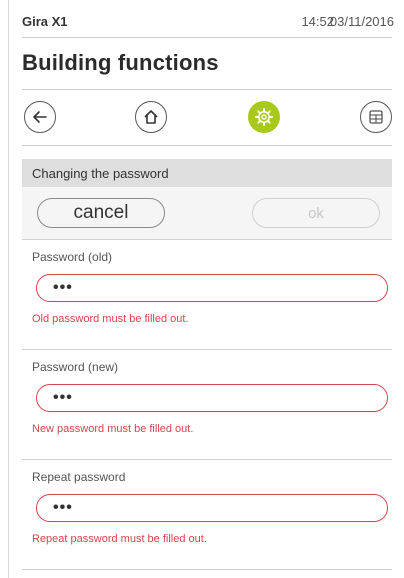 This screenshot has height=578, width=404. I want to click on repeat-password-input: •••, so click(212, 508).